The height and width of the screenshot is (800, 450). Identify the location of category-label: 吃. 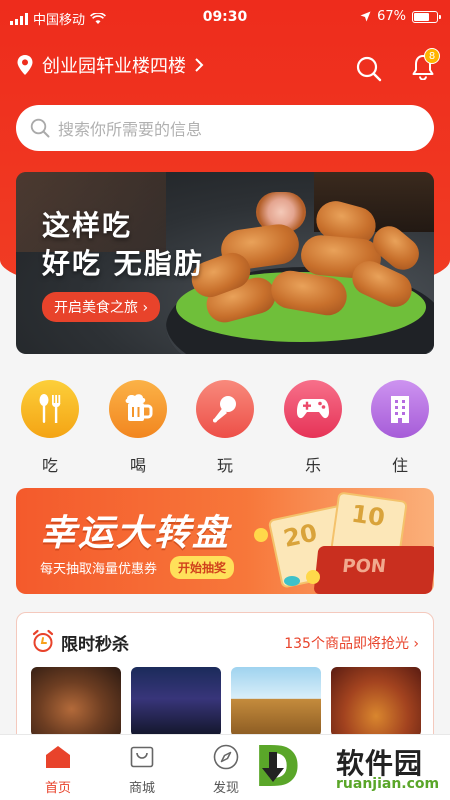
(49, 465).